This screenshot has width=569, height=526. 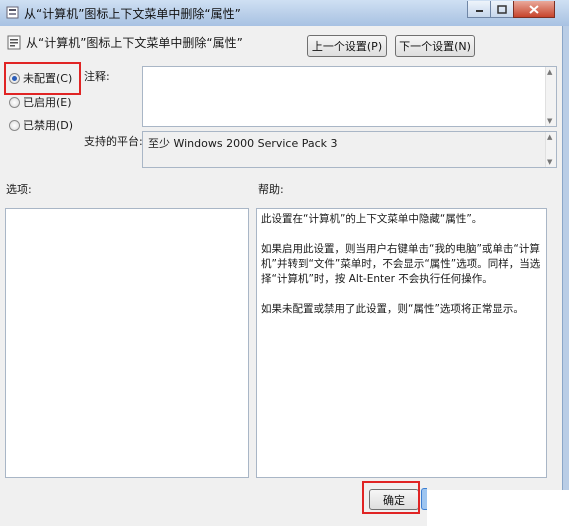 I want to click on radio-label-disabled: 已禁用(D), so click(x=48, y=125).